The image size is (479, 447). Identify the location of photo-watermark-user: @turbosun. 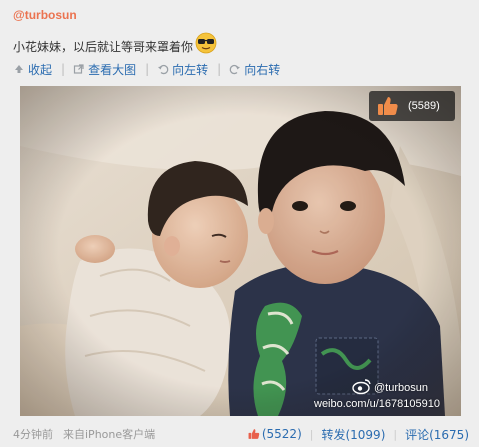
(401, 388).